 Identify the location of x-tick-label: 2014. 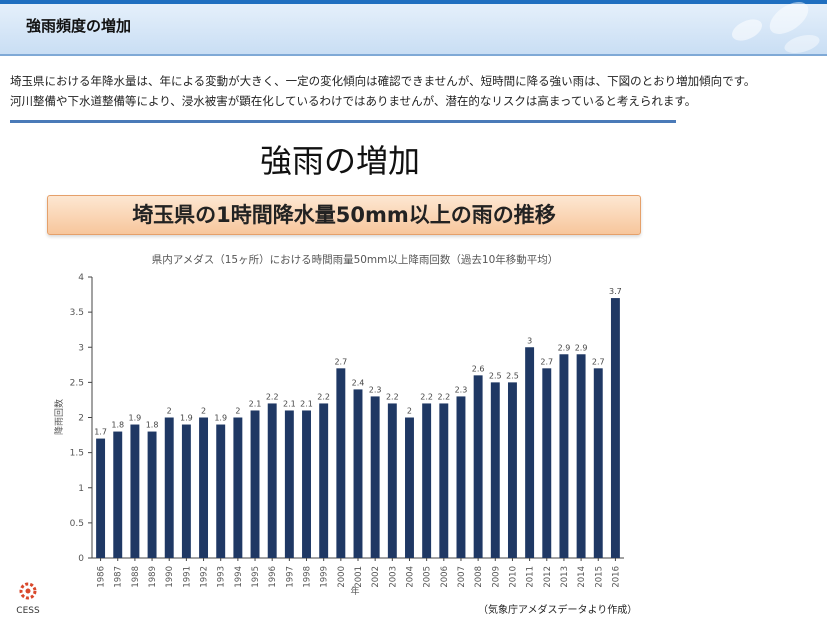
(582, 577).